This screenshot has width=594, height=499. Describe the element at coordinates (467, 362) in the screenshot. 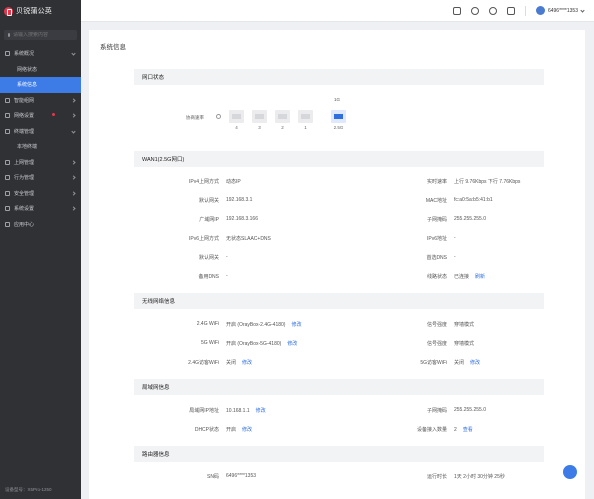

I see `row-value: 关闭 修改` at that location.